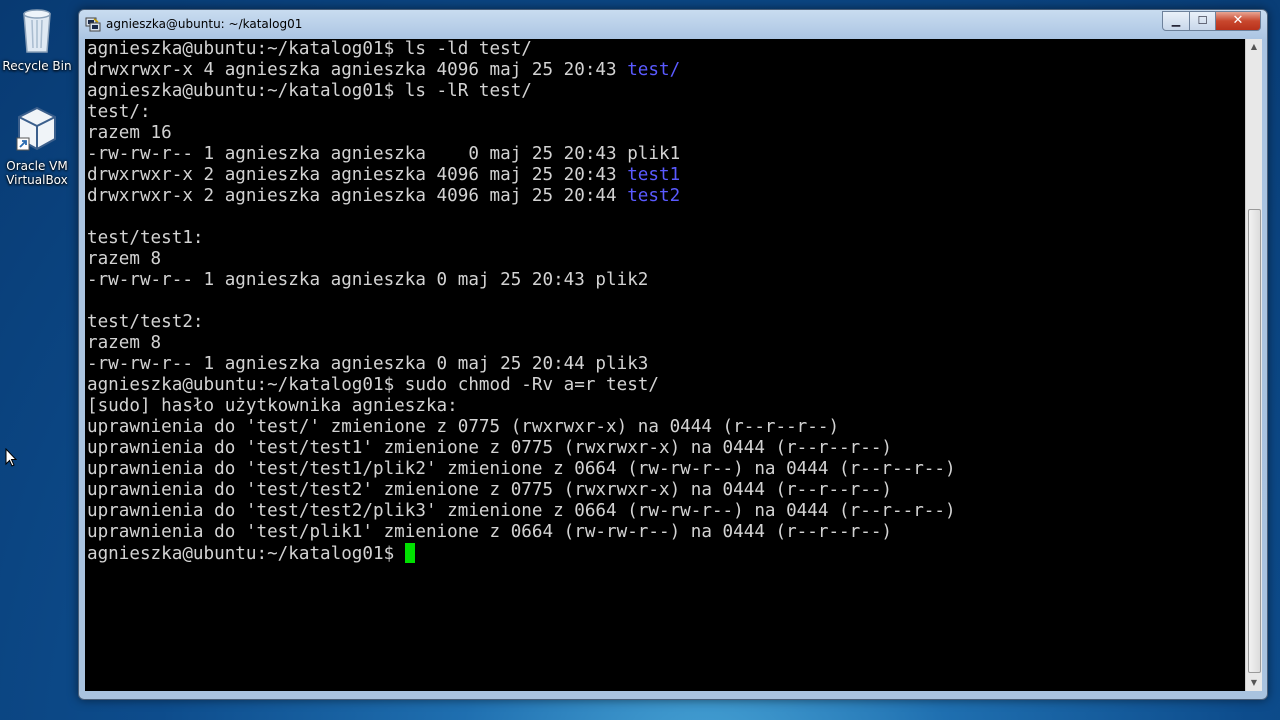  What do you see at coordinates (654, 196) in the screenshot?
I see `directory-name: test2` at bounding box center [654, 196].